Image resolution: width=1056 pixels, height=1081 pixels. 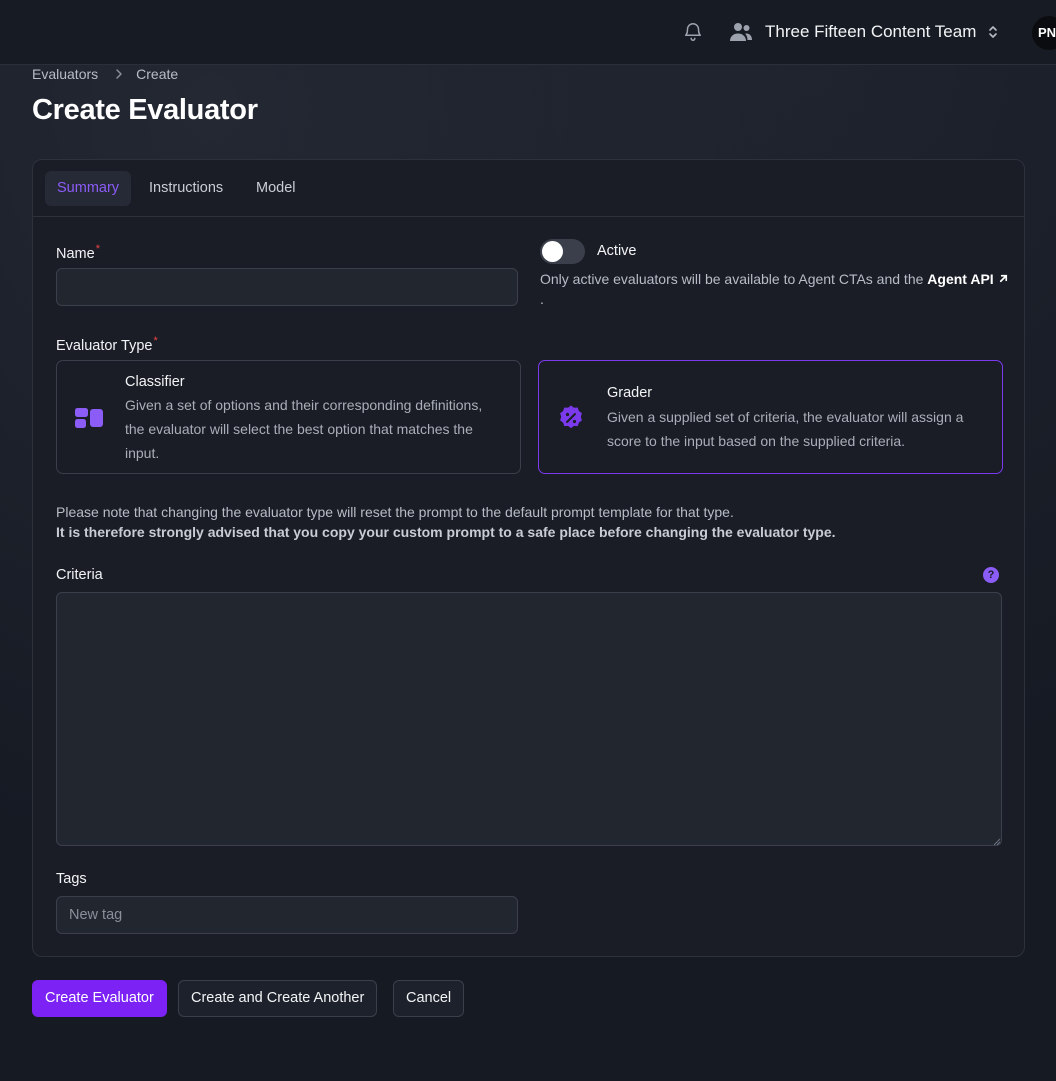 What do you see at coordinates (528, 32) in the screenshot?
I see `top-bar: Three Fifteen Content Team PN` at bounding box center [528, 32].